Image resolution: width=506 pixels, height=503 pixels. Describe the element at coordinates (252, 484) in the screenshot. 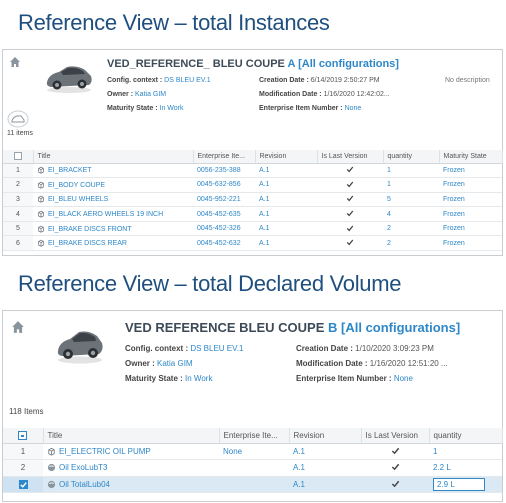

I see `table-row: Oil TotalLub04 A.1 2.9 L` at that location.